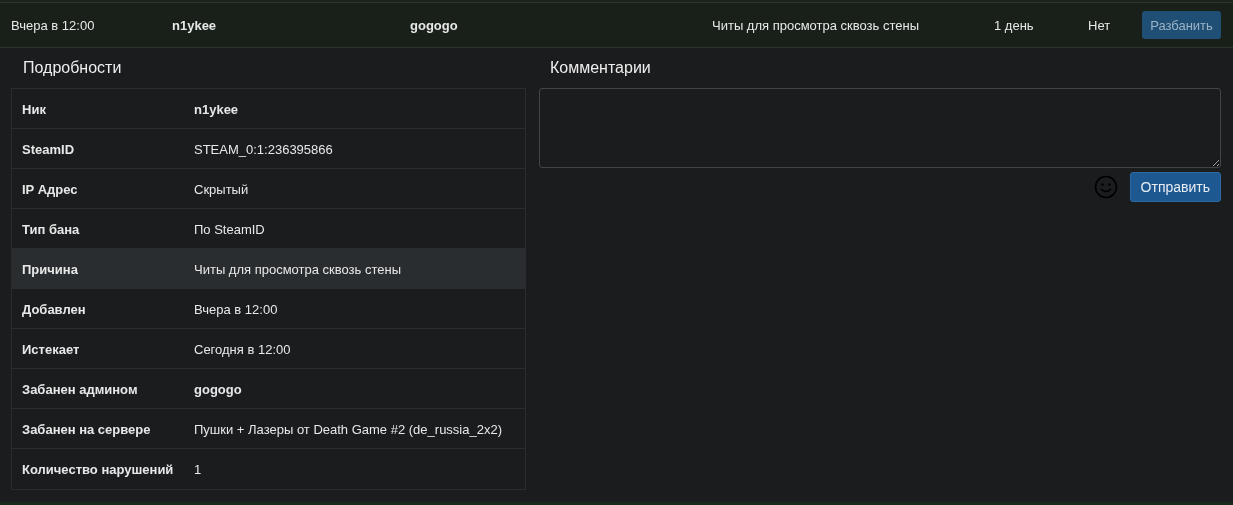 The width and height of the screenshot is (1233, 505). Describe the element at coordinates (53, 25) in the screenshot. I see `ban-cell-text: Вчера в 12:00` at that location.